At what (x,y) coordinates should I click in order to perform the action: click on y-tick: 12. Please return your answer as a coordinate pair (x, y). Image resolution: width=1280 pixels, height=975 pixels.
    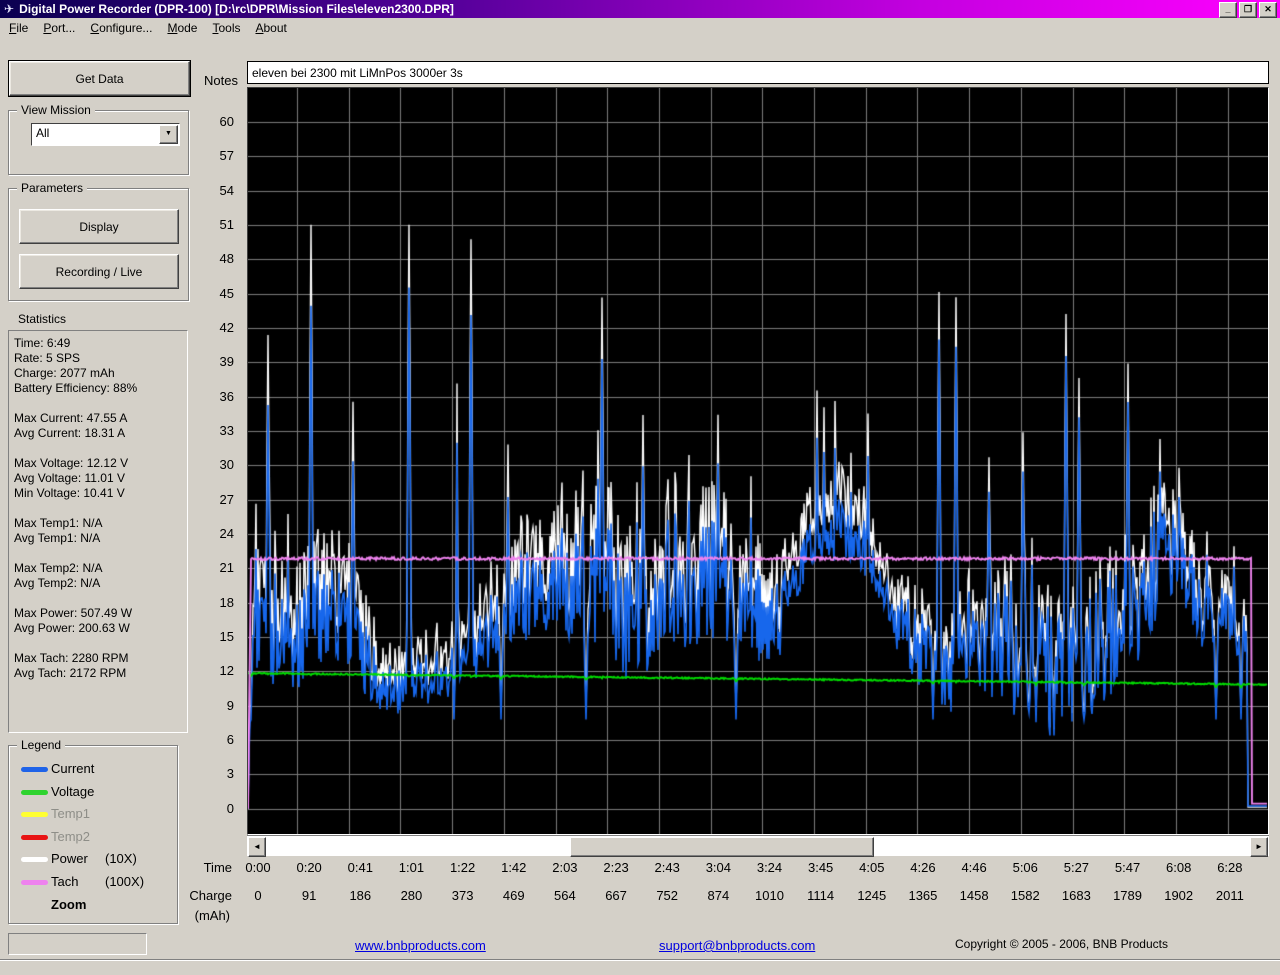
    Looking at the image, I should click on (226, 671).